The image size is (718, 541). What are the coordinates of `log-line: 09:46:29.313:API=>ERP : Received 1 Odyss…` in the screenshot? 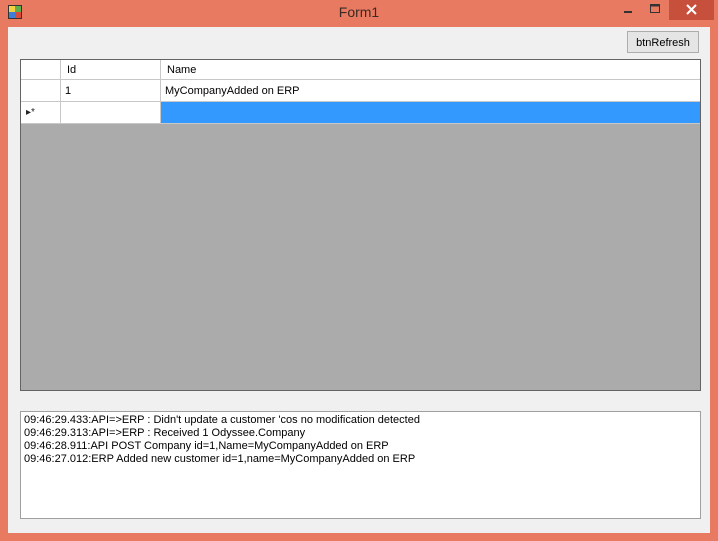 It's located at (165, 433).